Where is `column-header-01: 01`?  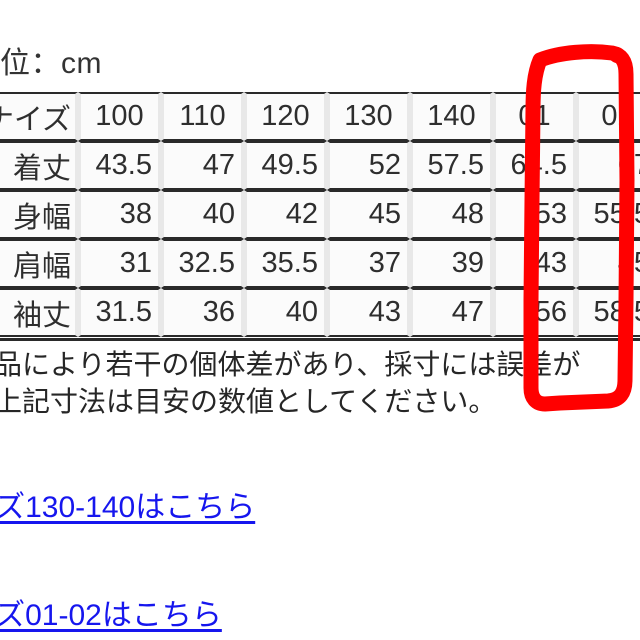
column-header-01: 01 is located at coordinates (534, 116).